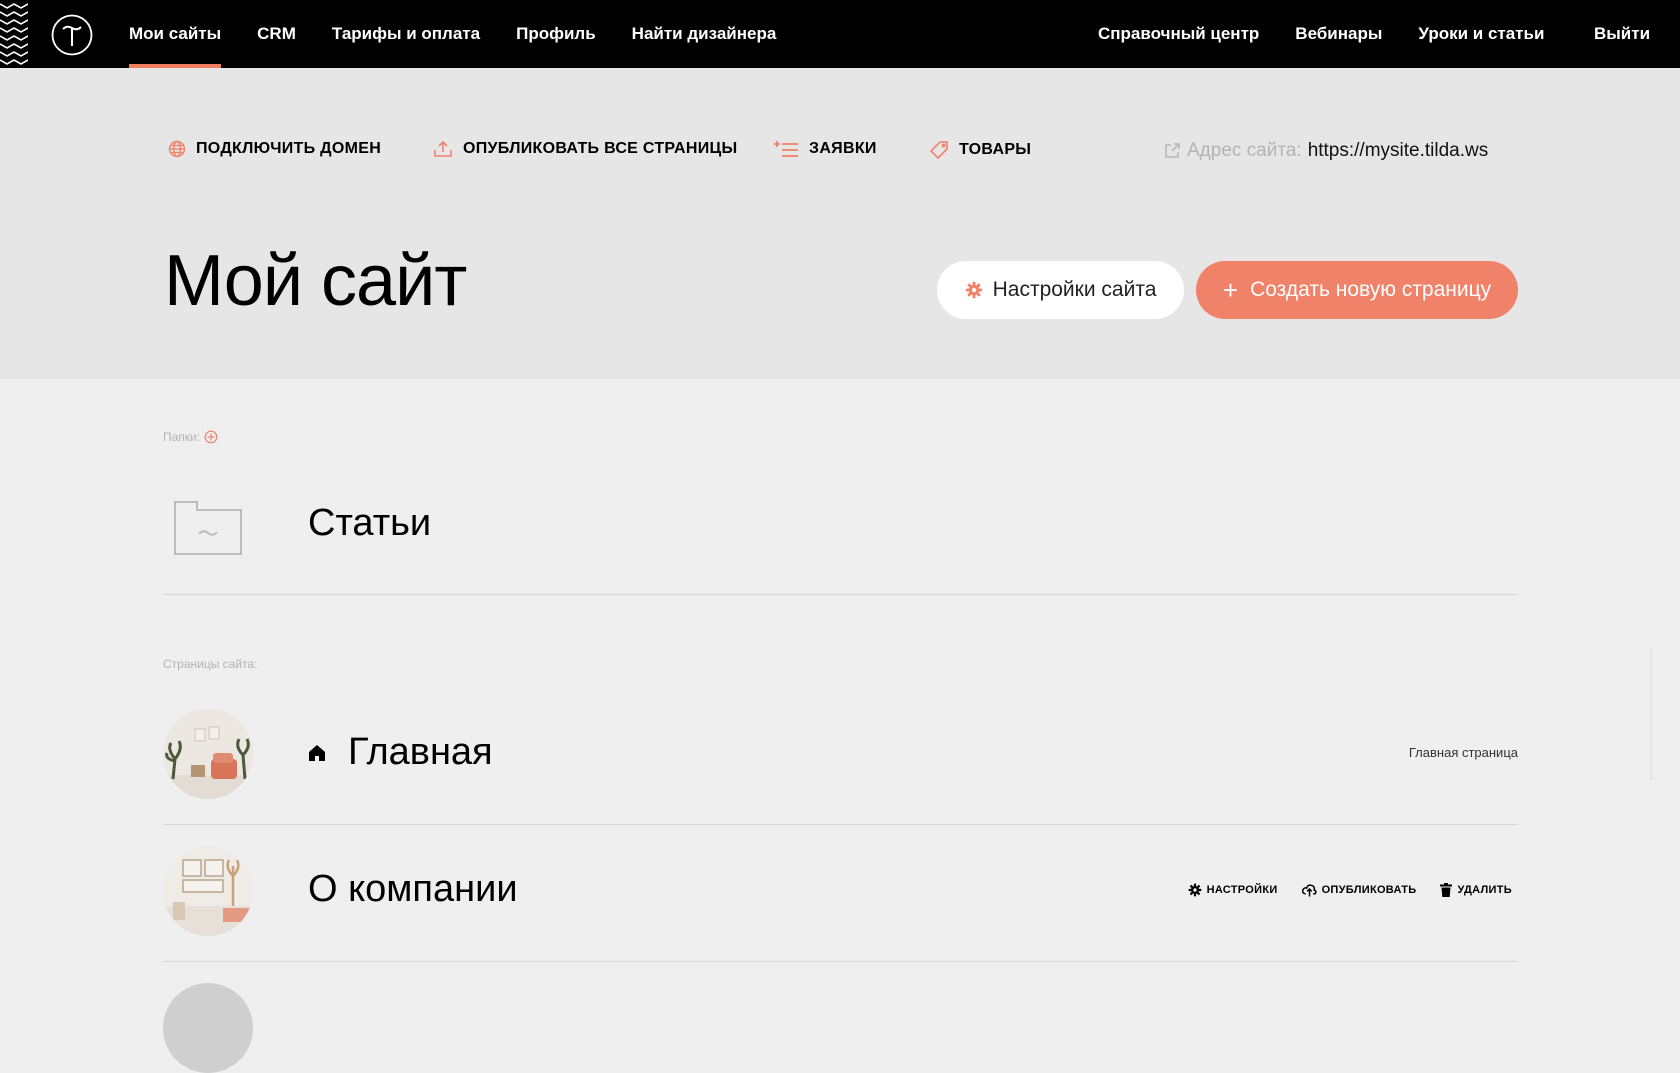 The width and height of the screenshot is (1680, 1073). I want to click on site-settings-button: Настройки сайта, so click(1060, 290).